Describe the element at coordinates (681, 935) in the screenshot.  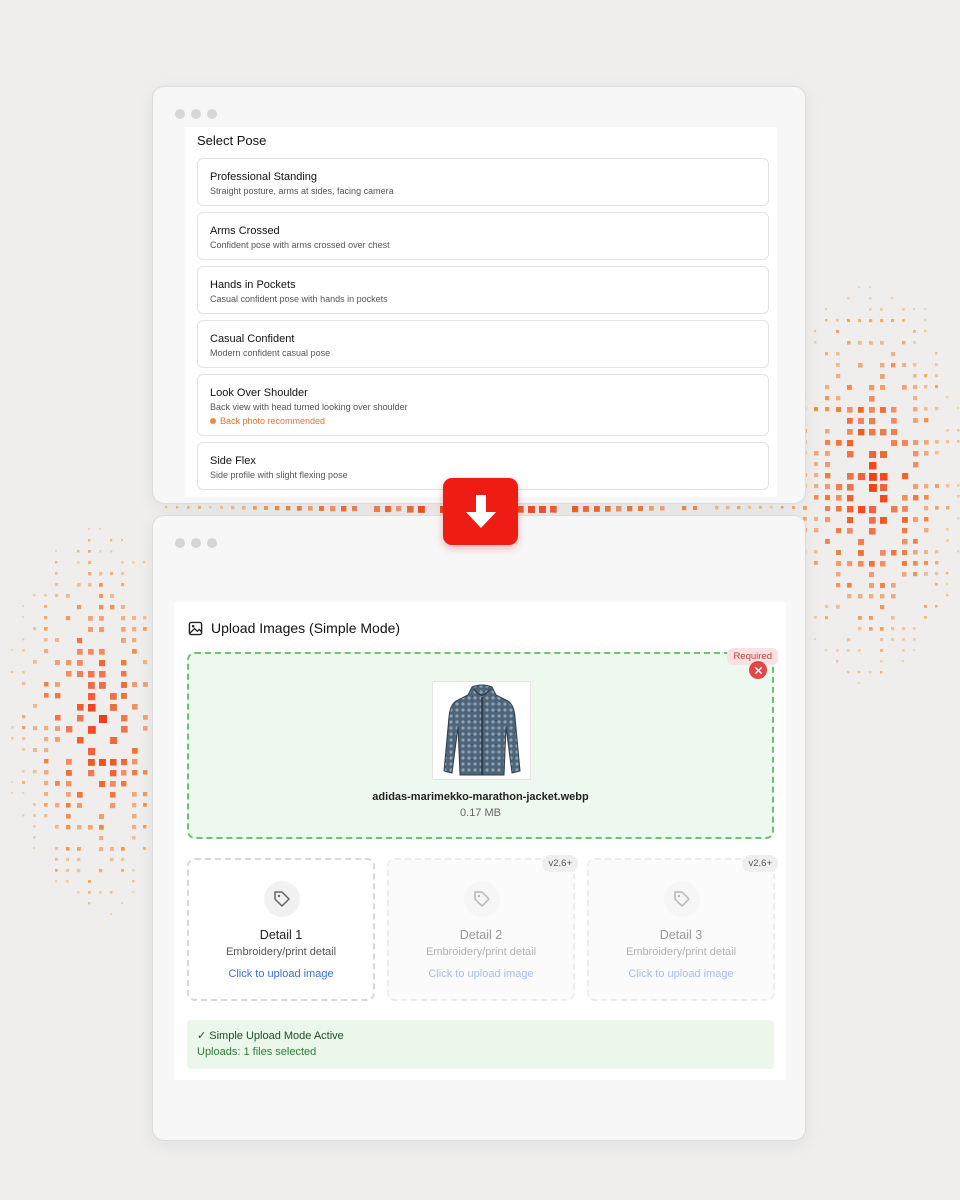
I see `detail-title: Detail 3` at that location.